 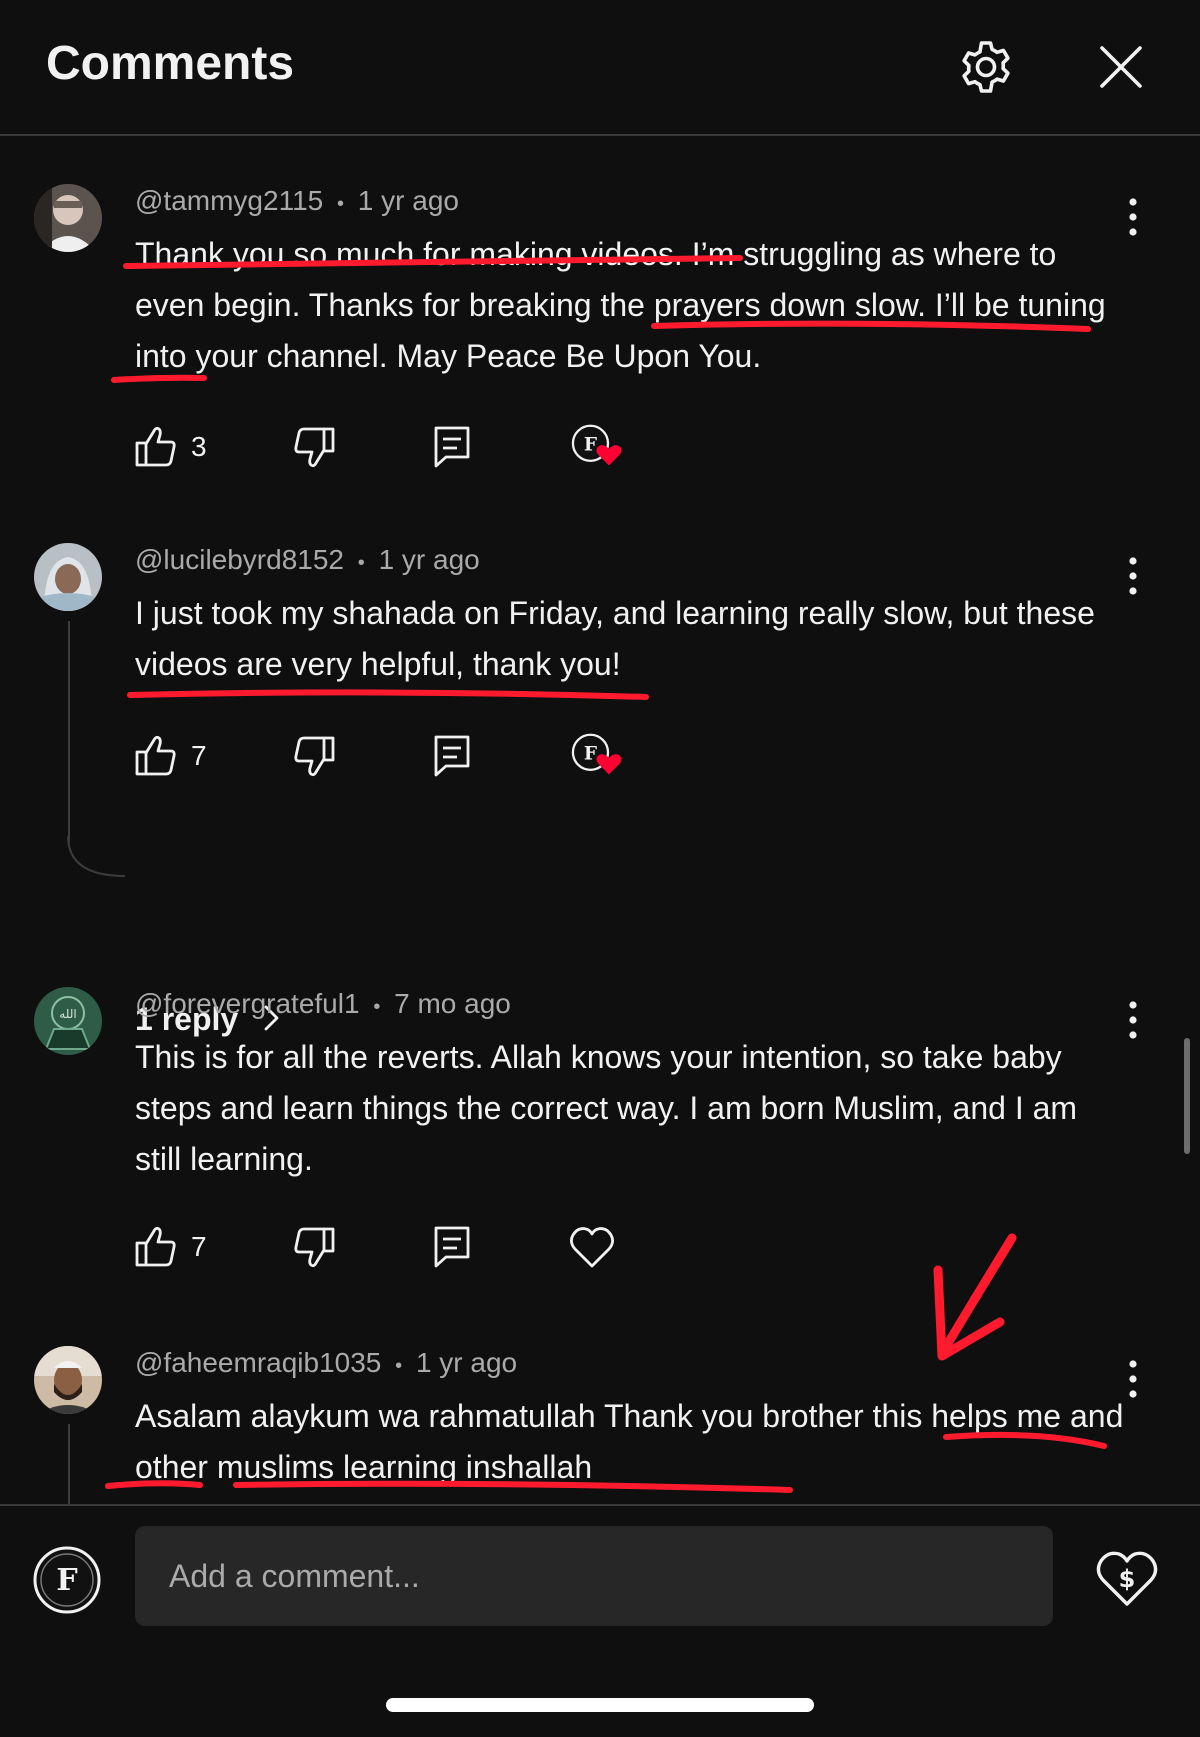 I want to click on home-indicator, so click(x=600, y=1705).